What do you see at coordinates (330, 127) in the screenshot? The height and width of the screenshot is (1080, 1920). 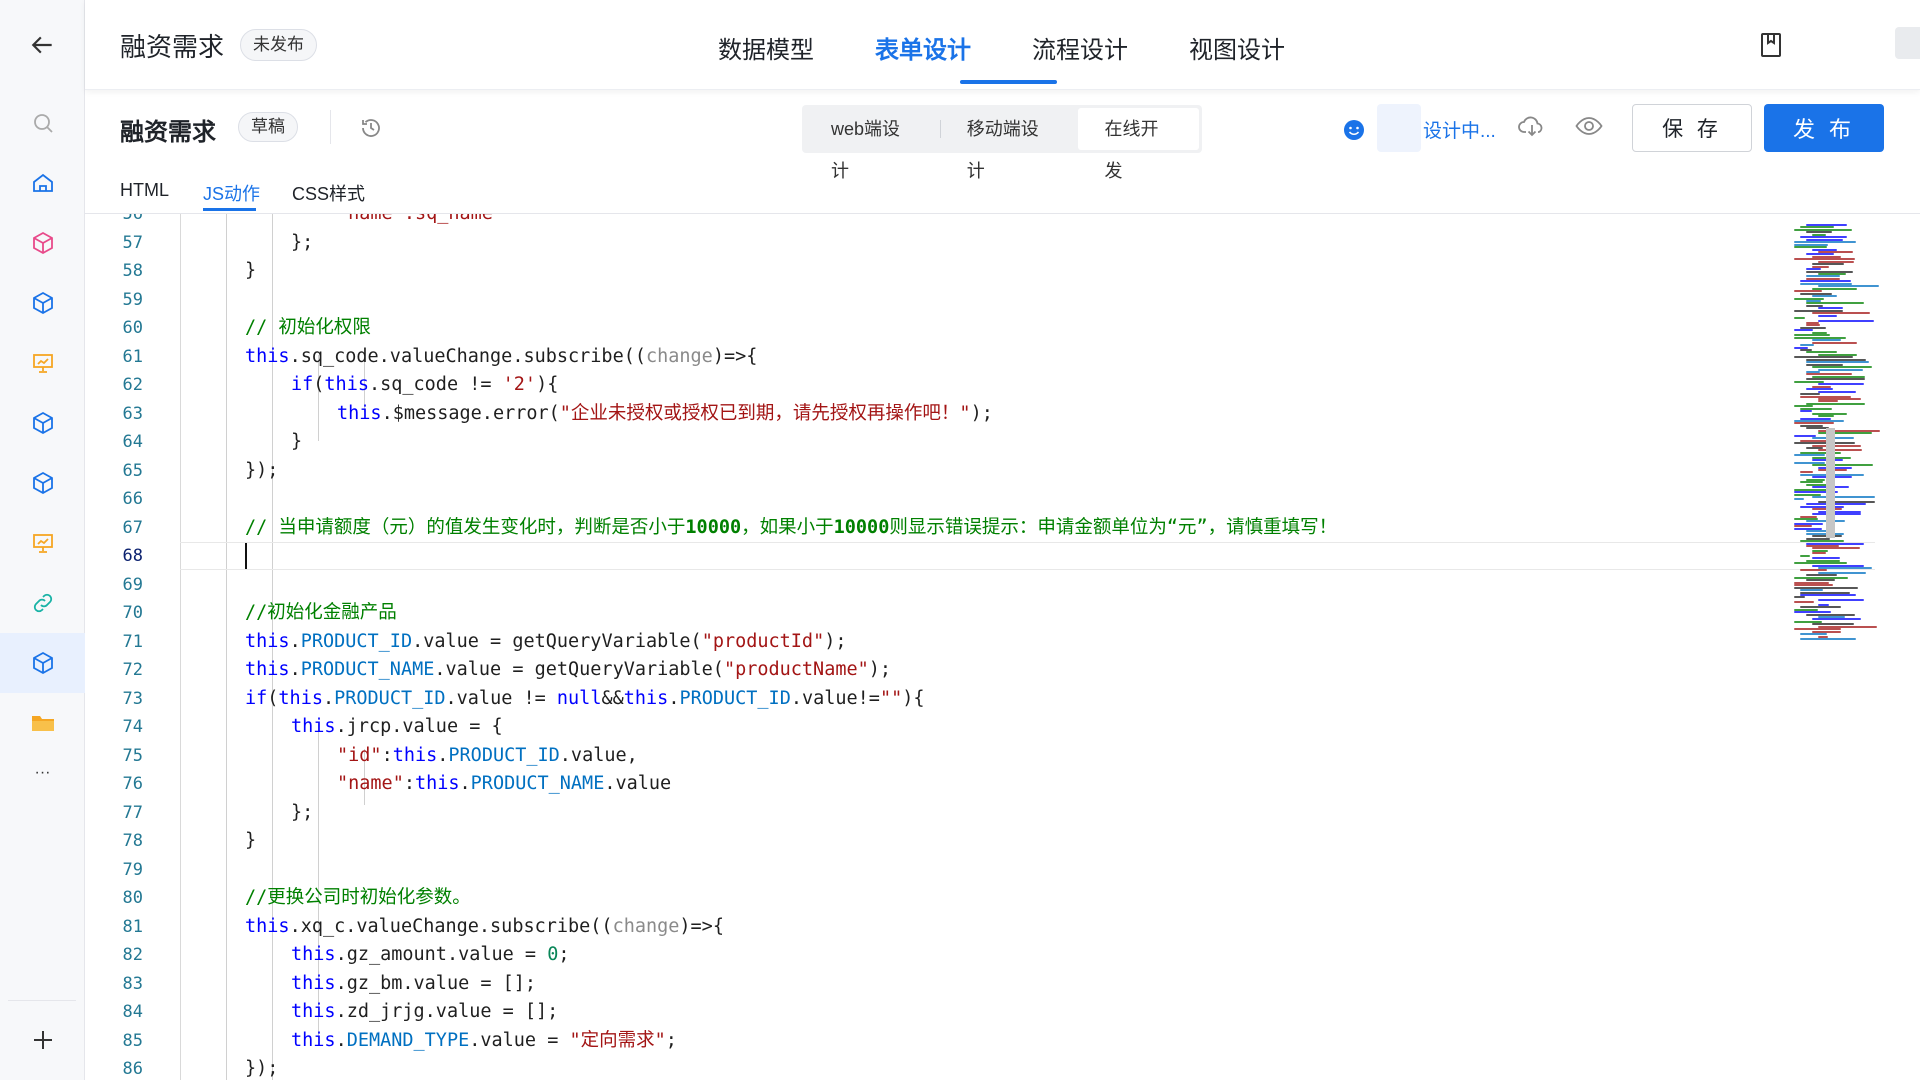 I see `toolbar-divider` at bounding box center [330, 127].